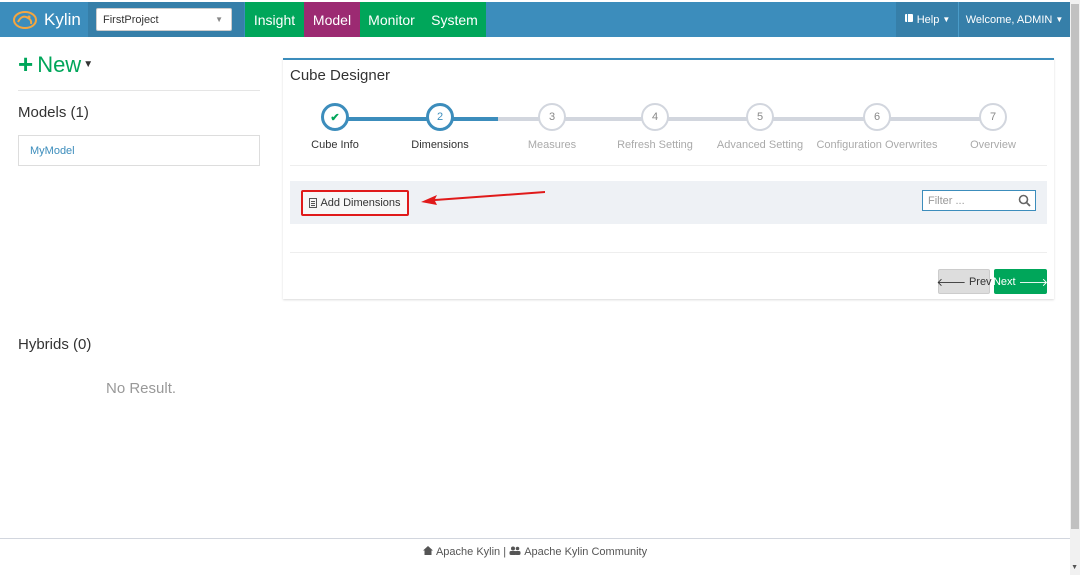 The height and width of the screenshot is (575, 1080). Describe the element at coordinates (1074, 567) in the screenshot. I see `scroll-down-arrow-icon: ▼` at that location.